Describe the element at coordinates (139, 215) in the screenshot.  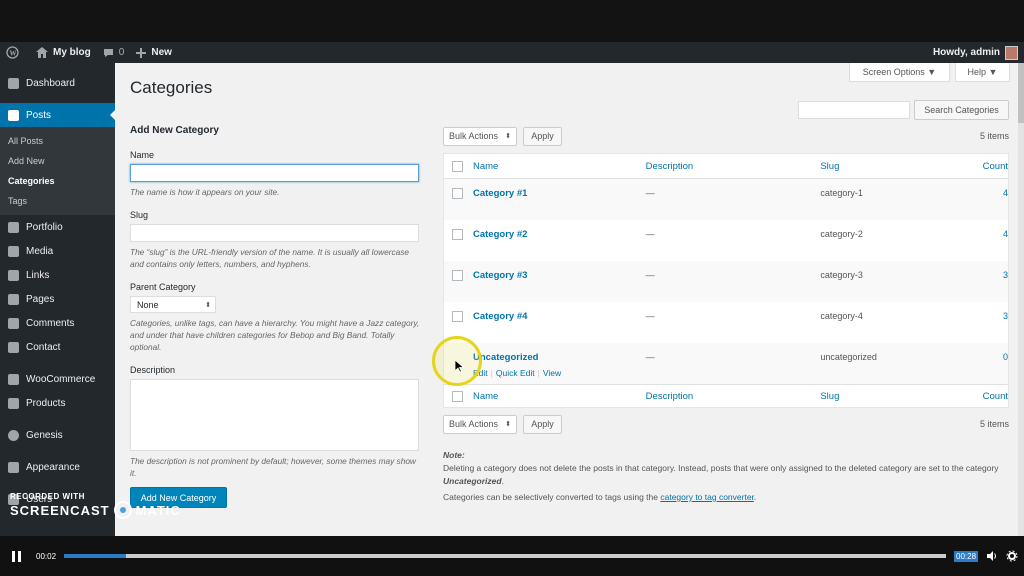
I see `slug-label: Slug` at that location.